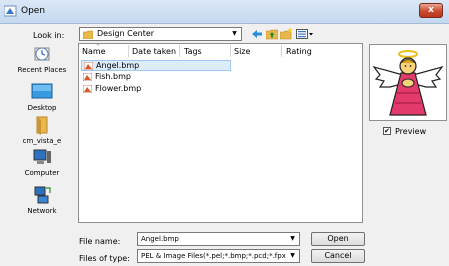 Image resolution: width=449 pixels, height=266 pixels. Describe the element at coordinates (118, 88) in the screenshot. I see `file-name: Flower.bmp` at that location.